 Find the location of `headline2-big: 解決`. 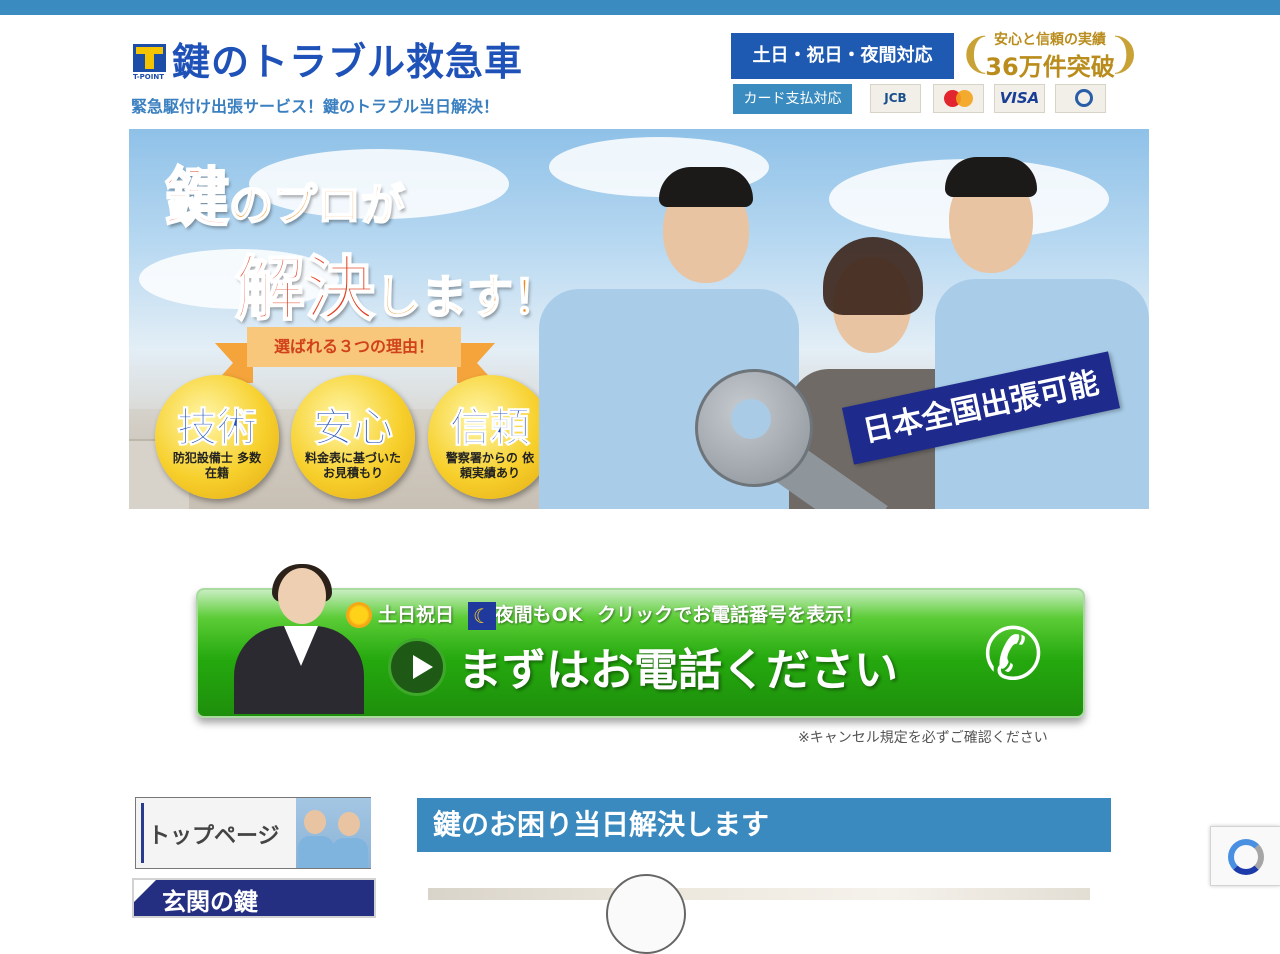

headline2-big: 解決 is located at coordinates (305, 289).